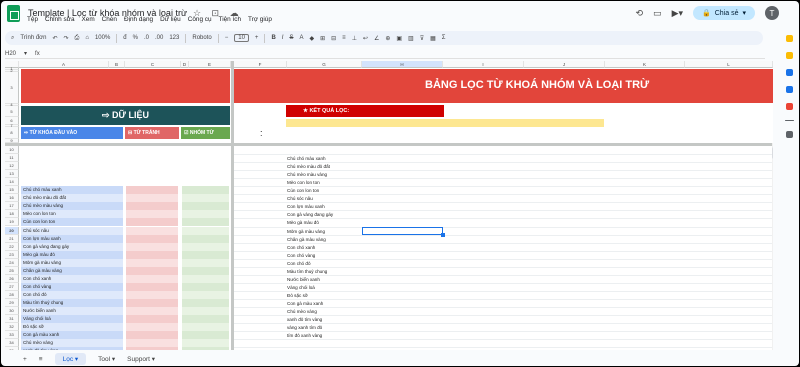 This screenshot has height=367, width=800. I want to click on all-sheets-button: ≡, so click(41, 359).